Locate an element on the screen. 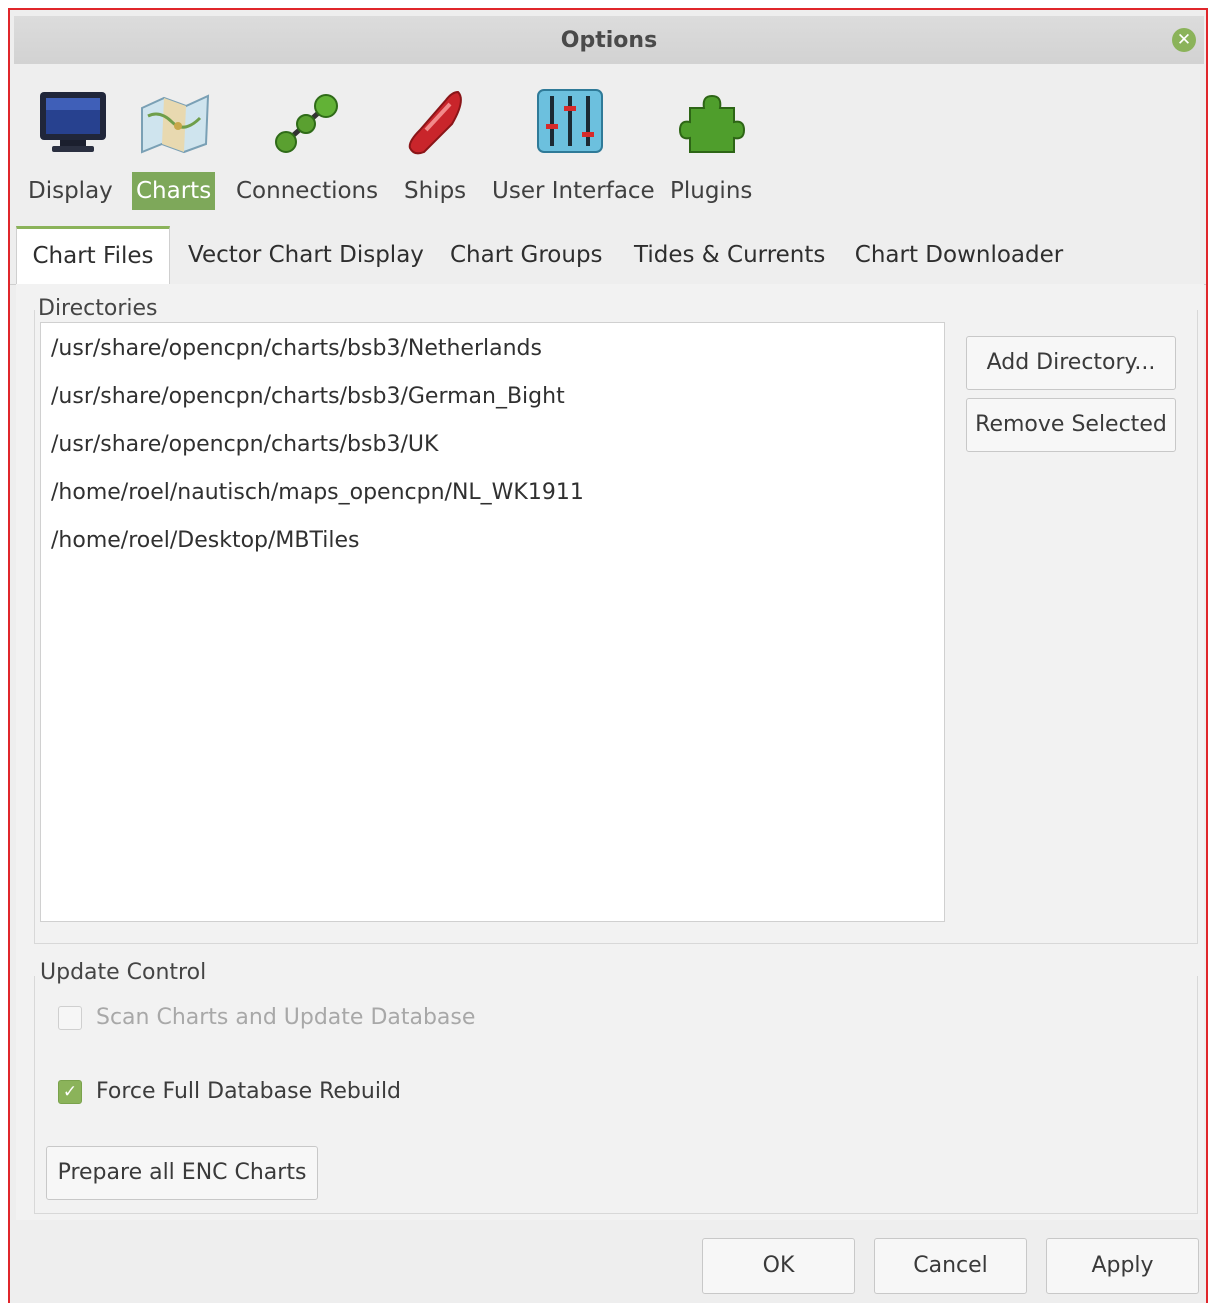 The height and width of the screenshot is (1303, 1211). tab-chart-groups: Chart Groups is located at coordinates (526, 255).